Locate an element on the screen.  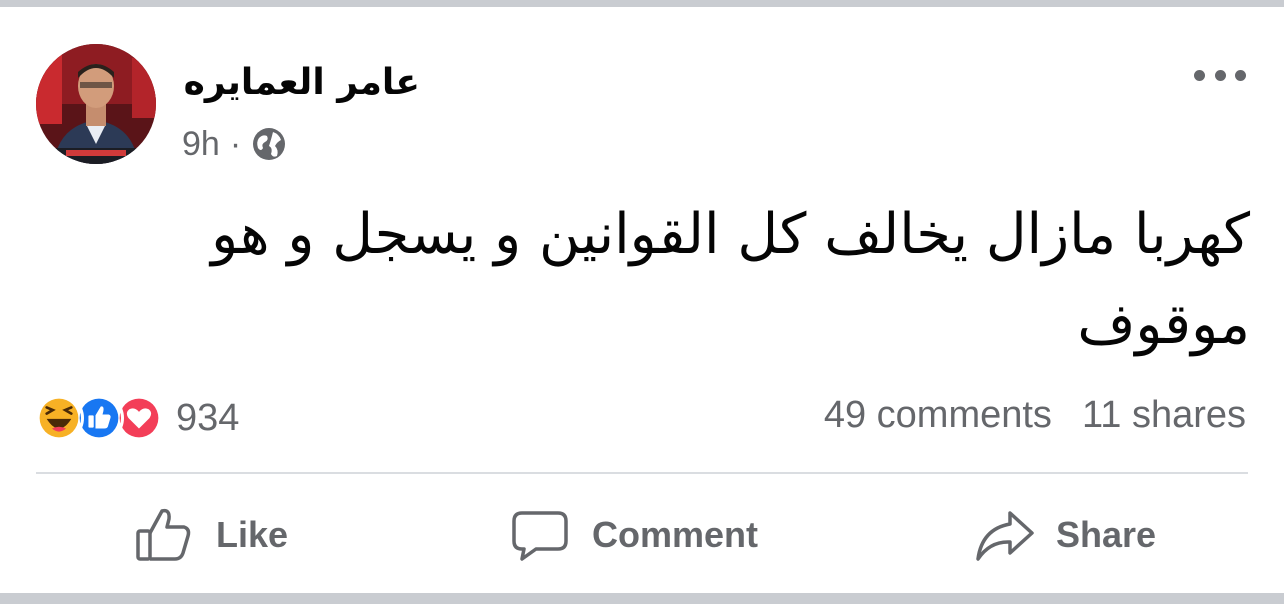
like-label: Like is located at coordinates (252, 534).